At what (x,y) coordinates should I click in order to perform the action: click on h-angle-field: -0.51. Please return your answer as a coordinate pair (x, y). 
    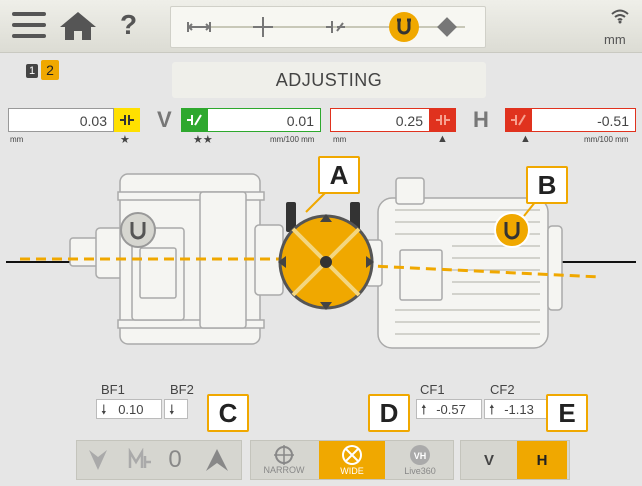
    Looking at the image, I should click on (583, 120).